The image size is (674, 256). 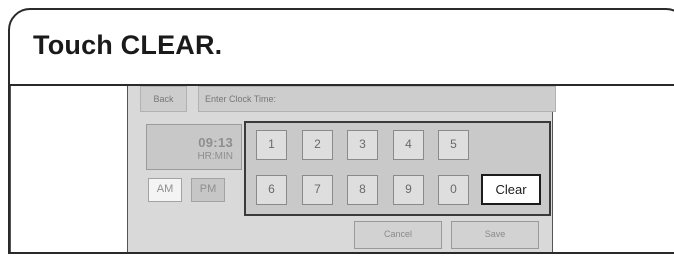 I want to click on clock-time-display: 09:13 HR:MIN, so click(x=194, y=147).